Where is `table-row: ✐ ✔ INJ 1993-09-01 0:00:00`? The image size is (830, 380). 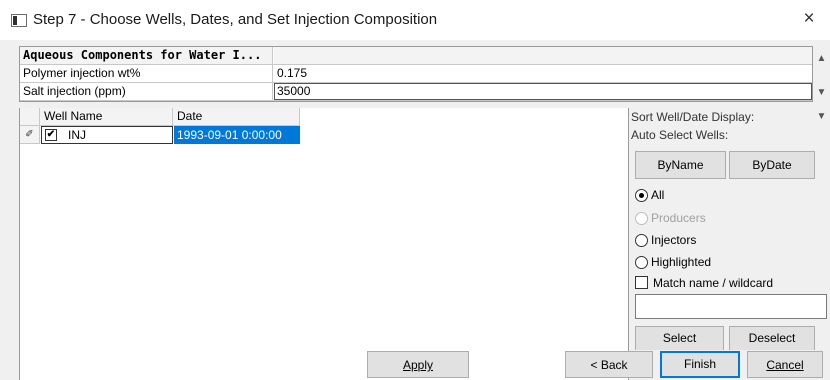 table-row: ✐ ✔ INJ 1993-09-01 0:00:00 is located at coordinates (160, 135).